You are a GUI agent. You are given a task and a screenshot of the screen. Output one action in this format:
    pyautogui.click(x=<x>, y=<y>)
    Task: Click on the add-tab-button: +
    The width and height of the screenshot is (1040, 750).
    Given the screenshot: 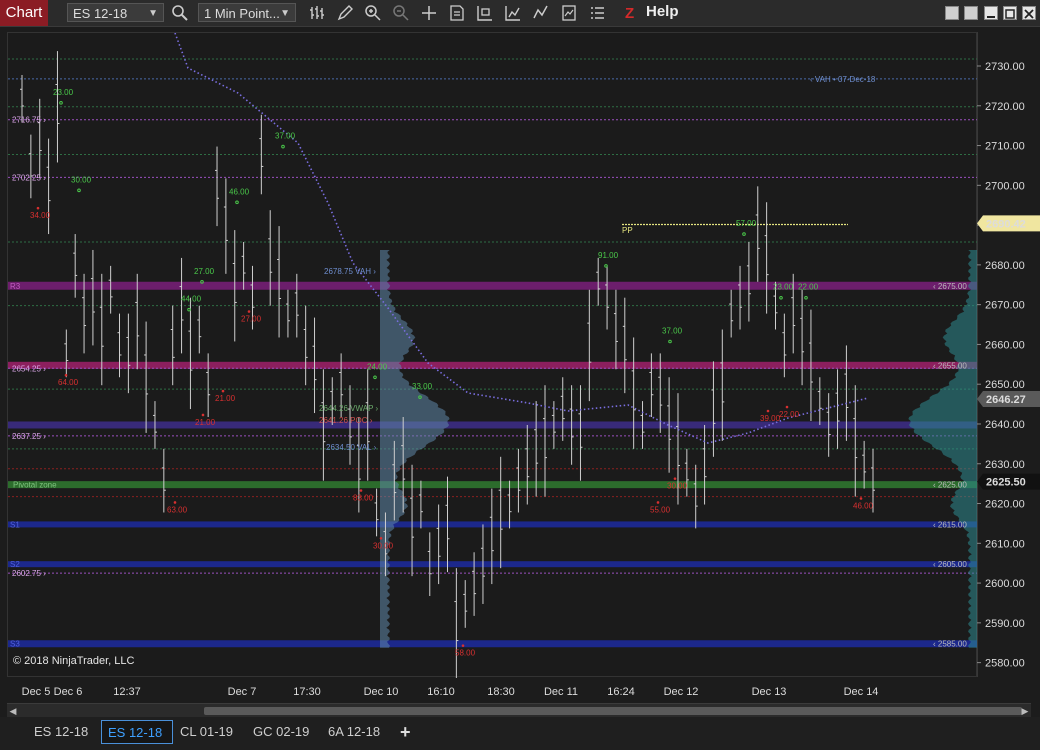 What is the action you would take?
    pyautogui.click(x=405, y=732)
    